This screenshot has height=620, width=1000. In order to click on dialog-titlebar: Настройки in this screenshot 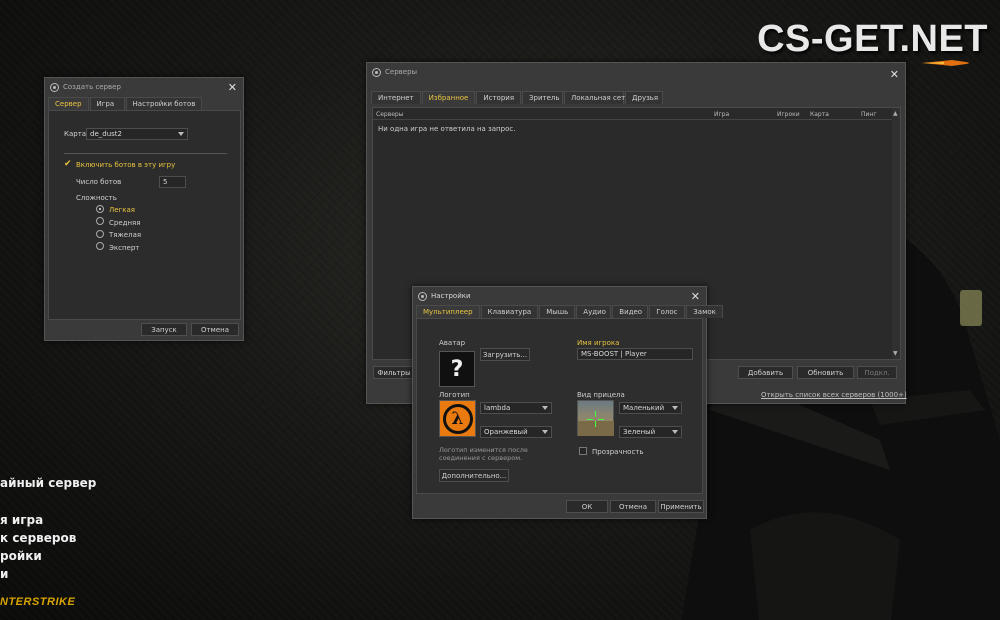, I will do `click(559, 296)`.